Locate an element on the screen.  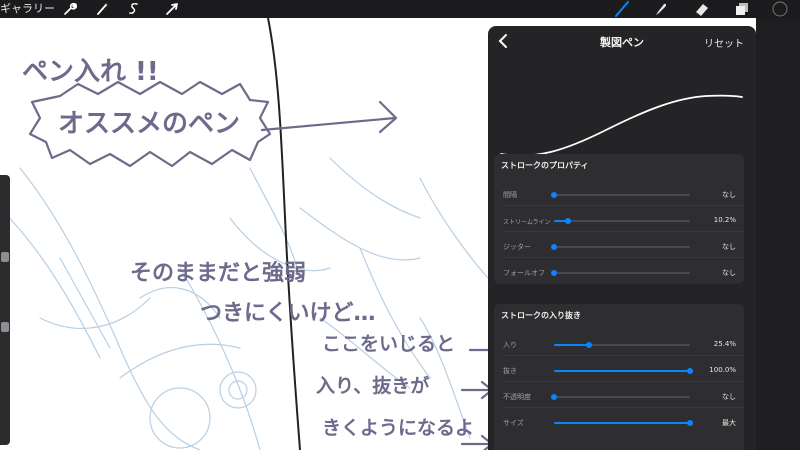
setting-label: ジッター is located at coordinates (517, 247).